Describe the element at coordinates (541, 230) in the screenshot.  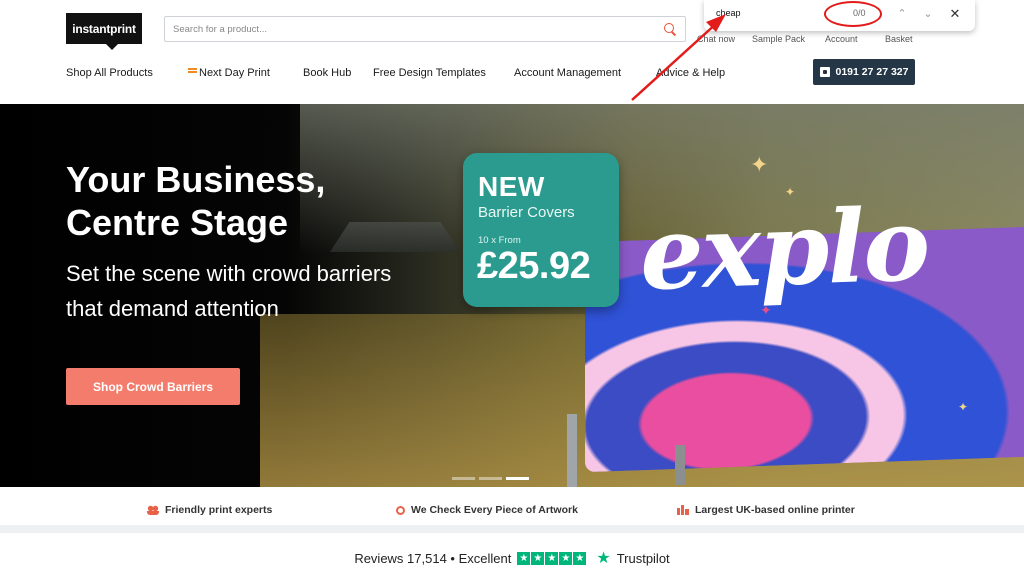
I see `promo-badge: NEW Barrier Covers 10 x From £25.92` at that location.